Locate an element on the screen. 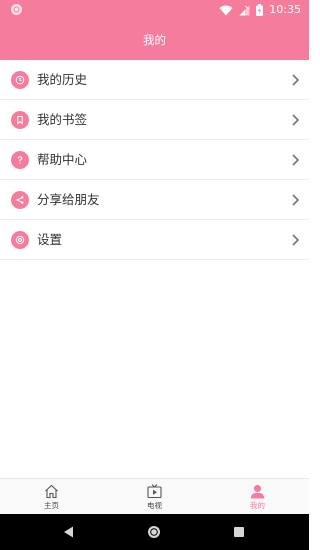  menu-item-bookmarks: 我的书签 is located at coordinates (154, 120).